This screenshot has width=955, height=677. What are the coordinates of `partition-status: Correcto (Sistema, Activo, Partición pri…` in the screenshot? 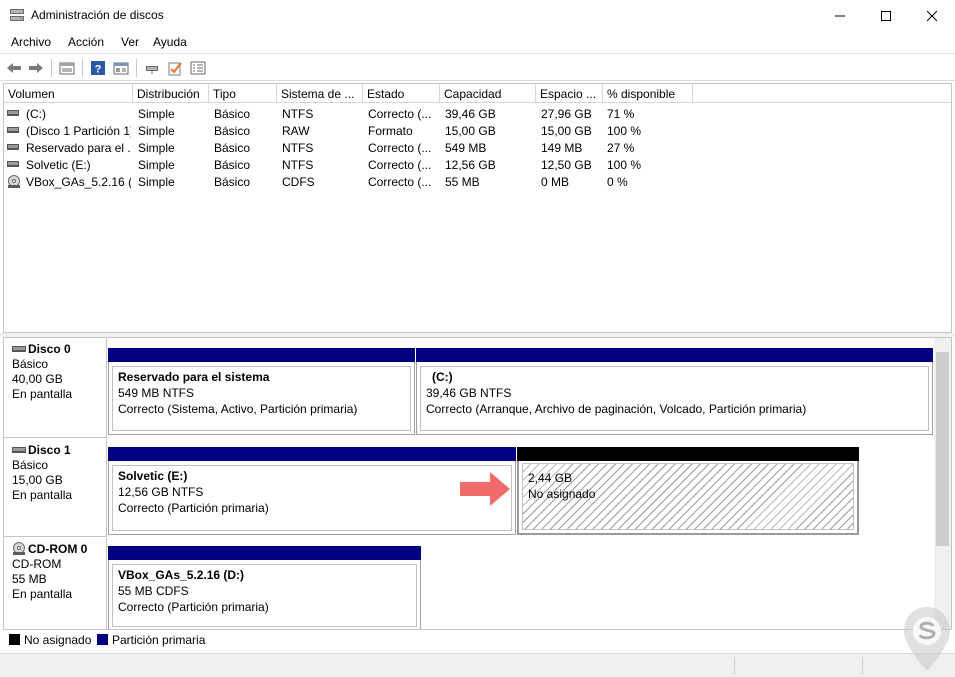 It's located at (238, 409).